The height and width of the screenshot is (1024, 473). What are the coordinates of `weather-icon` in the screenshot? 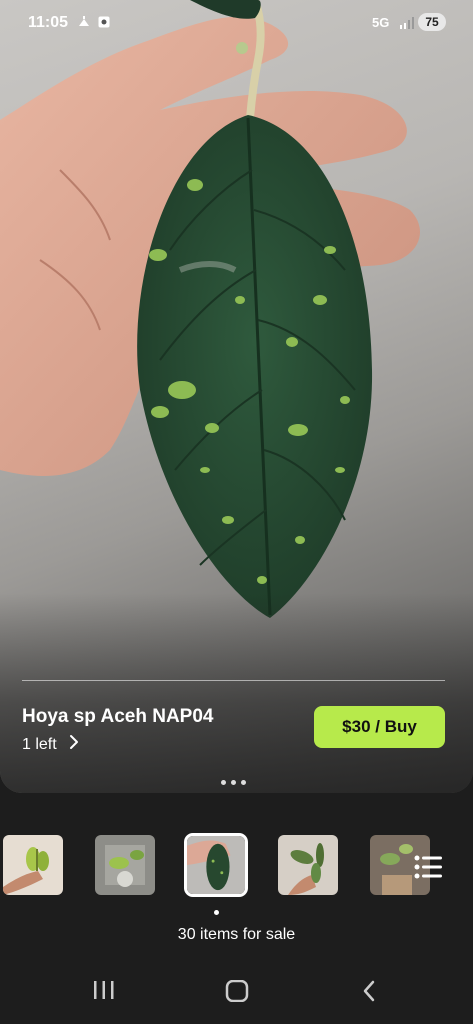 It's located at (84, 21).